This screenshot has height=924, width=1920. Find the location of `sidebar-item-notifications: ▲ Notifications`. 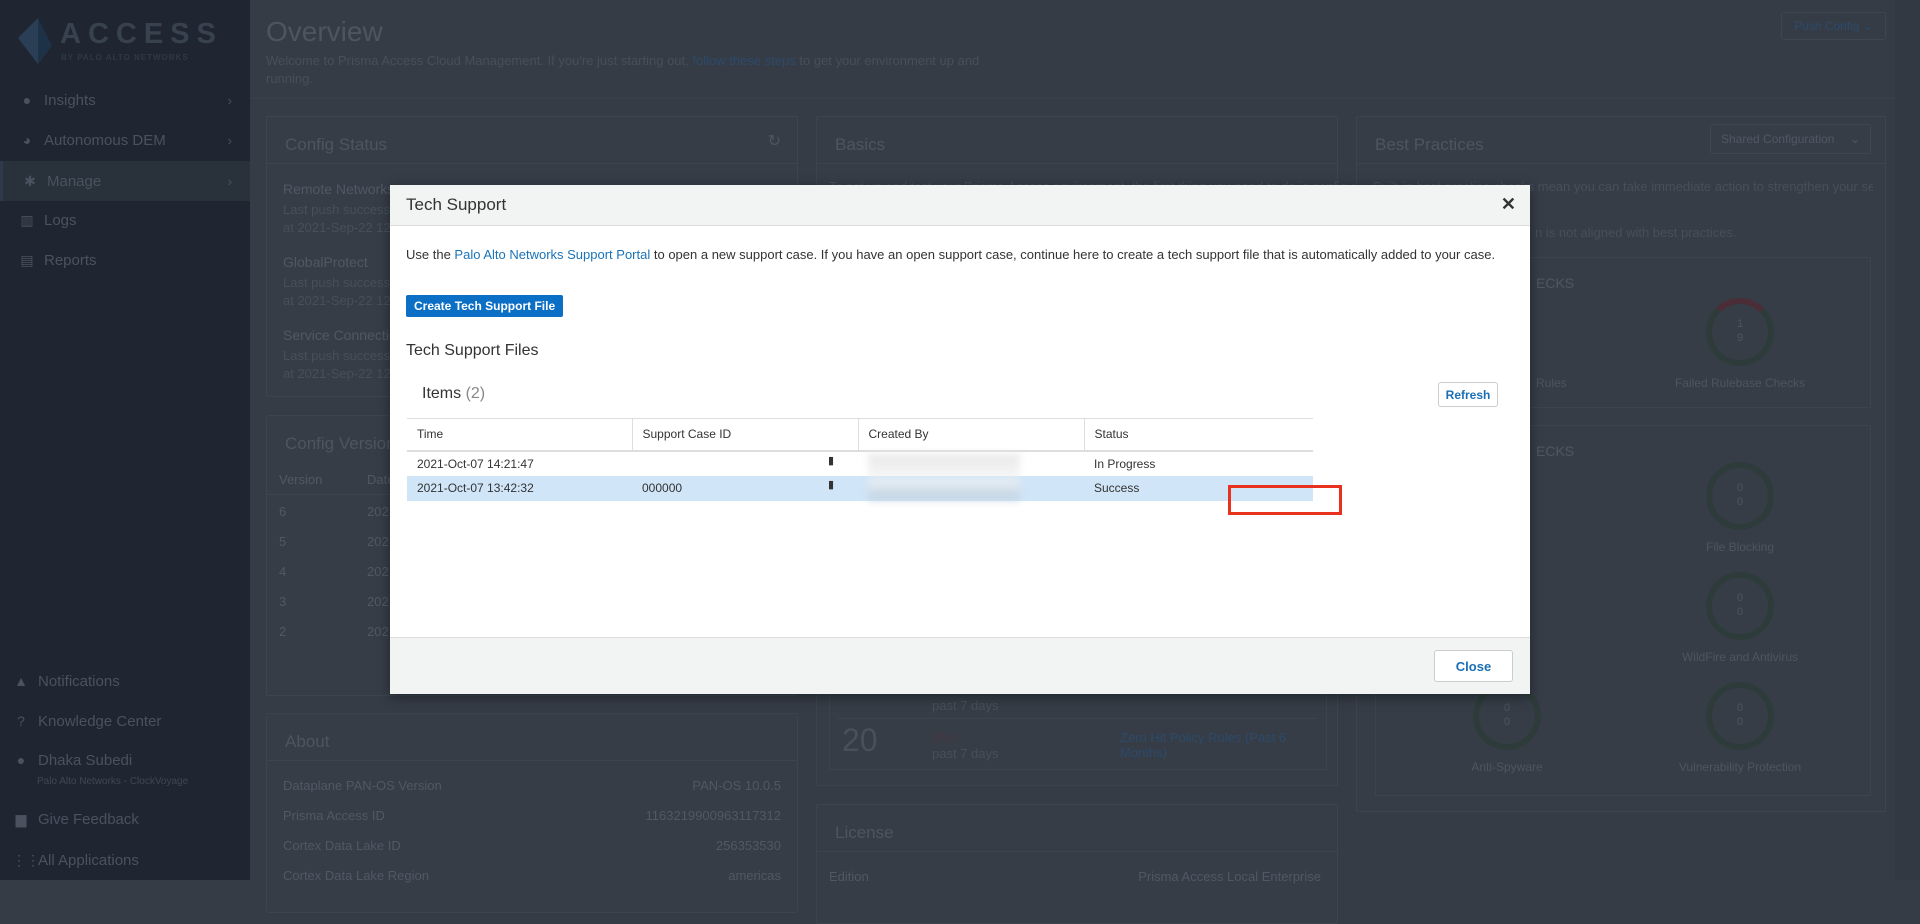

sidebar-item-notifications: ▲ Notifications is located at coordinates (125, 681).